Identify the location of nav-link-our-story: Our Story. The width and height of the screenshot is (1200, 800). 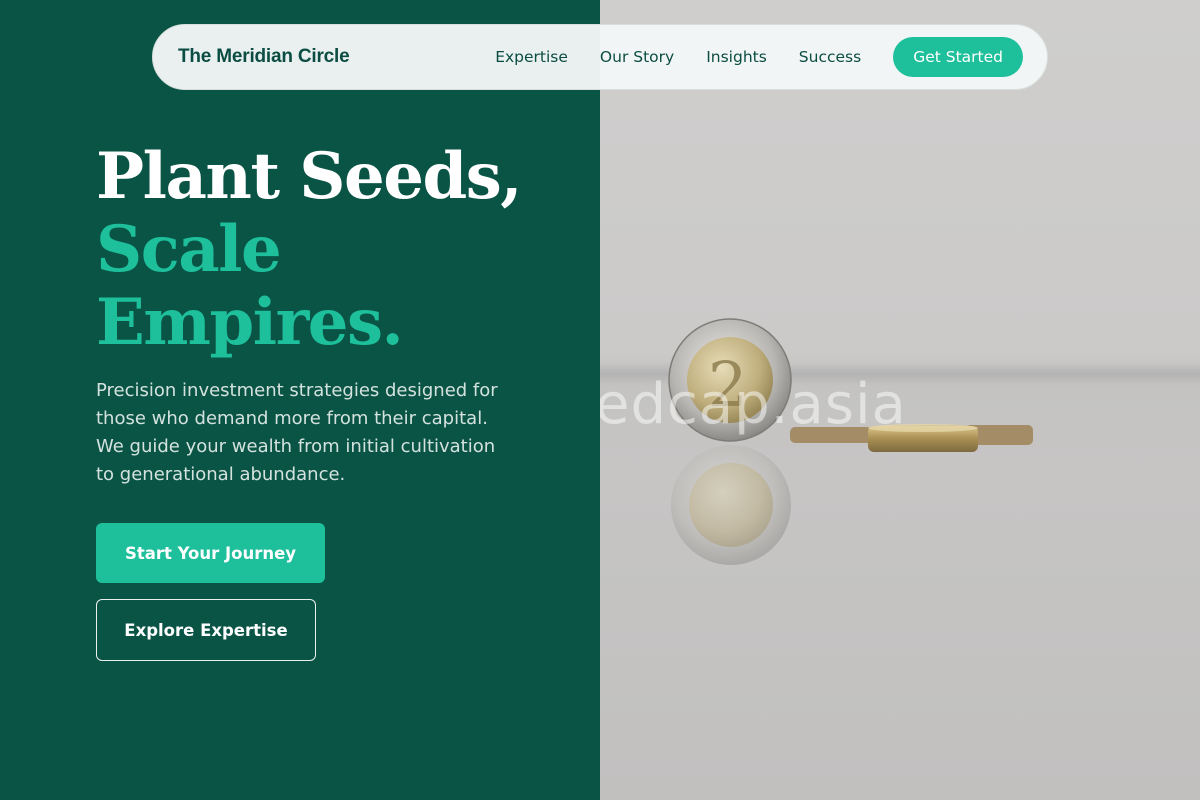
(637, 57).